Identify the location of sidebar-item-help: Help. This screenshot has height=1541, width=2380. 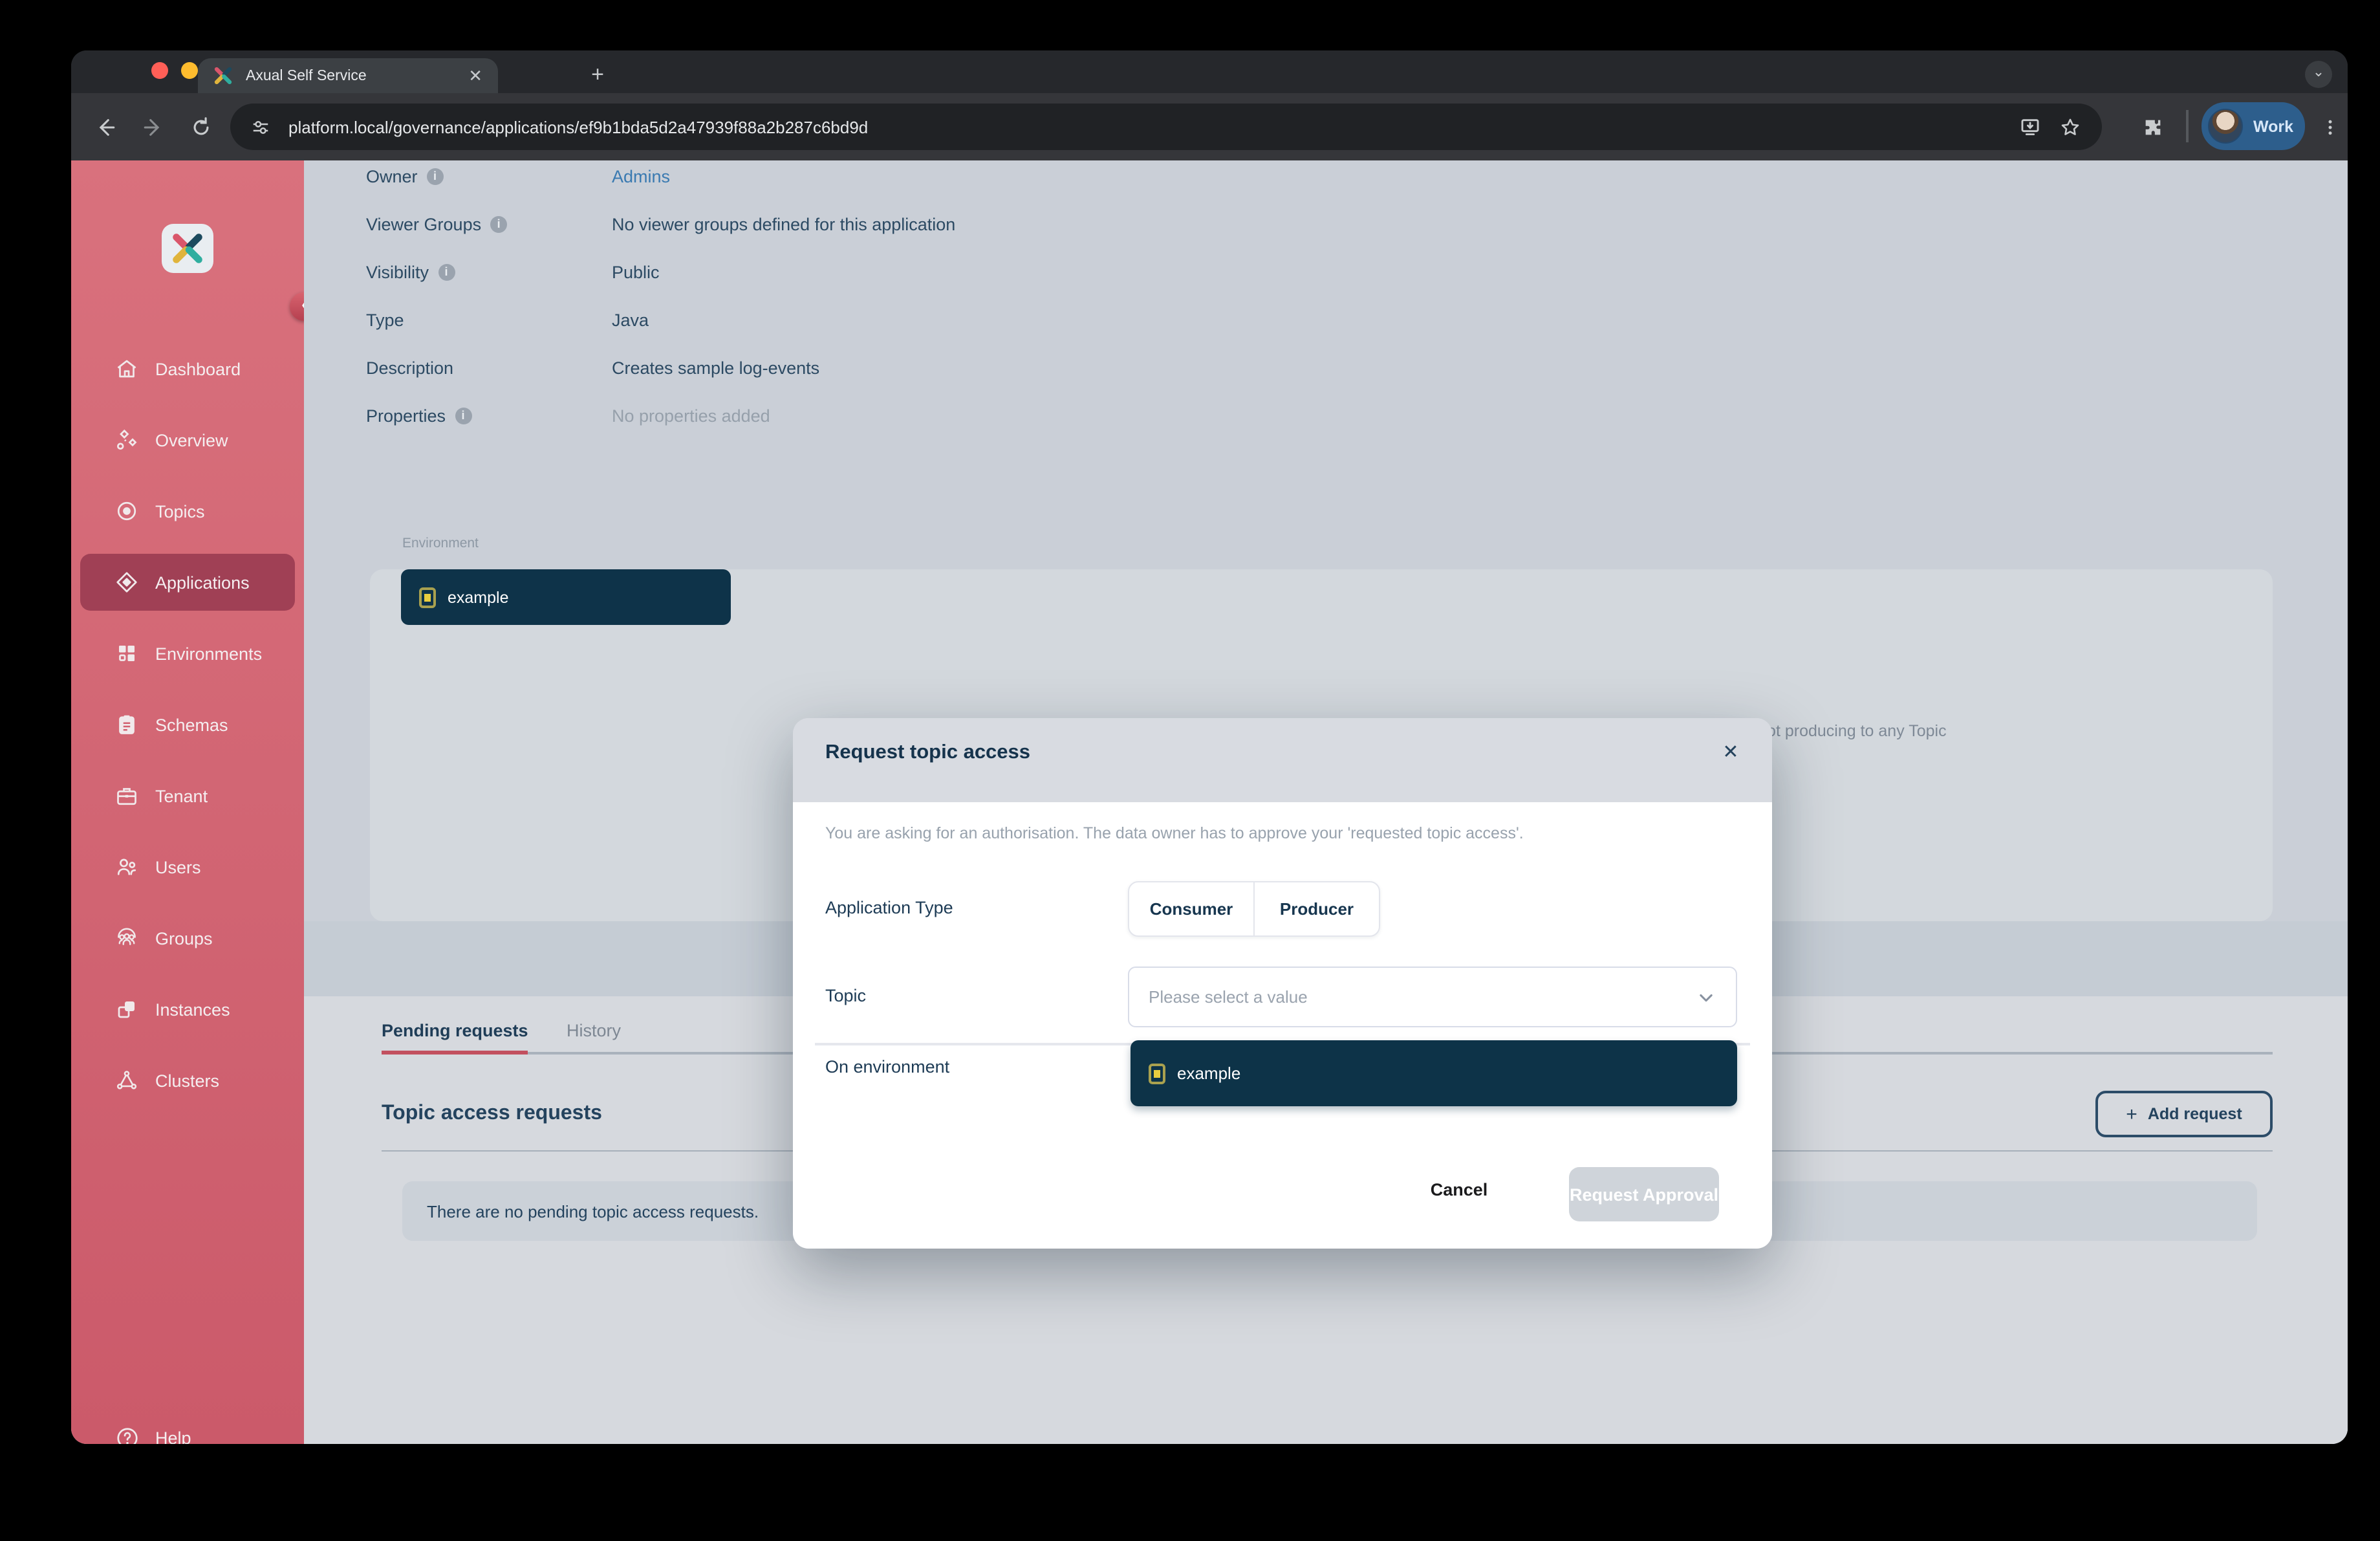
(188, 1426).